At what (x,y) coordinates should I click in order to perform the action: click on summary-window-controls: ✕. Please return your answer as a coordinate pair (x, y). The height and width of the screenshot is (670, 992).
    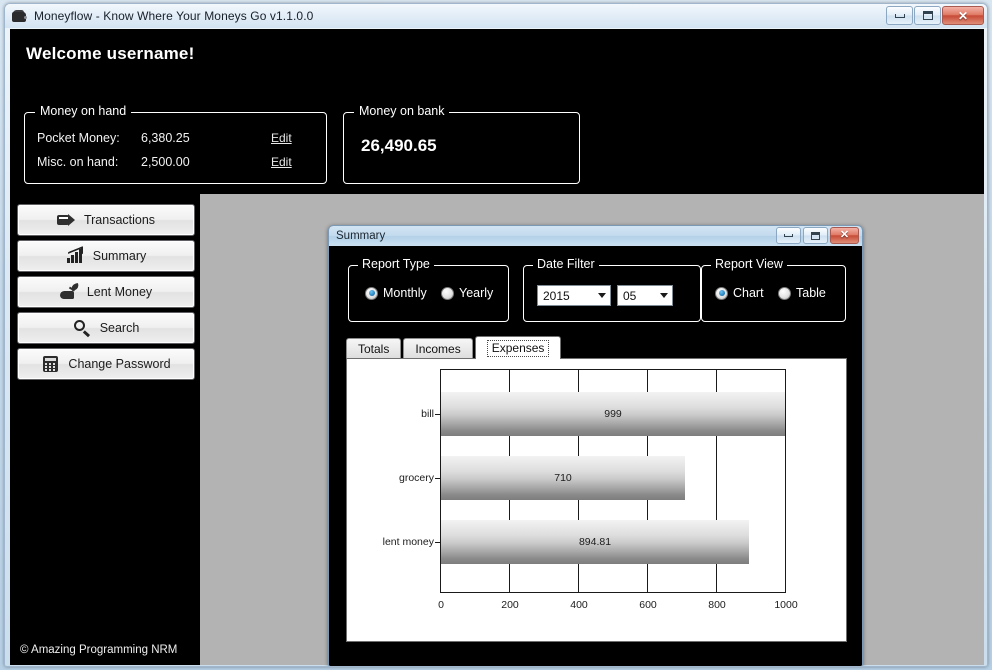
    Looking at the image, I should click on (817, 235).